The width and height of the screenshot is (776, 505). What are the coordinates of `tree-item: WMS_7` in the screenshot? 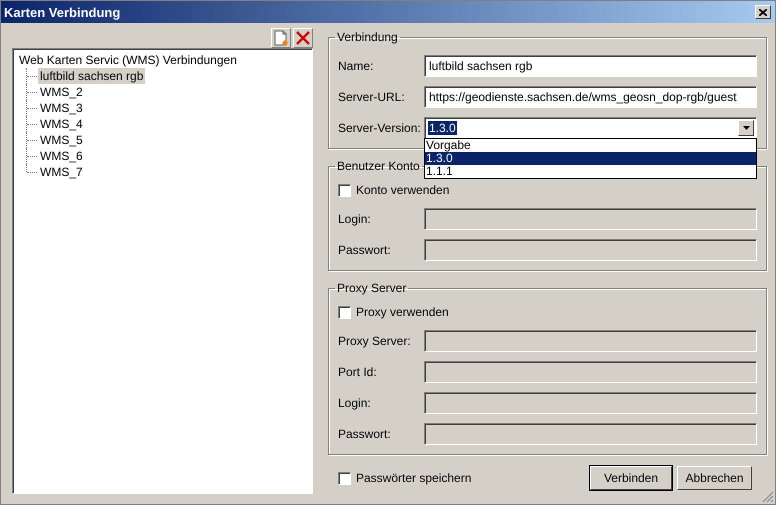 It's located at (61, 172).